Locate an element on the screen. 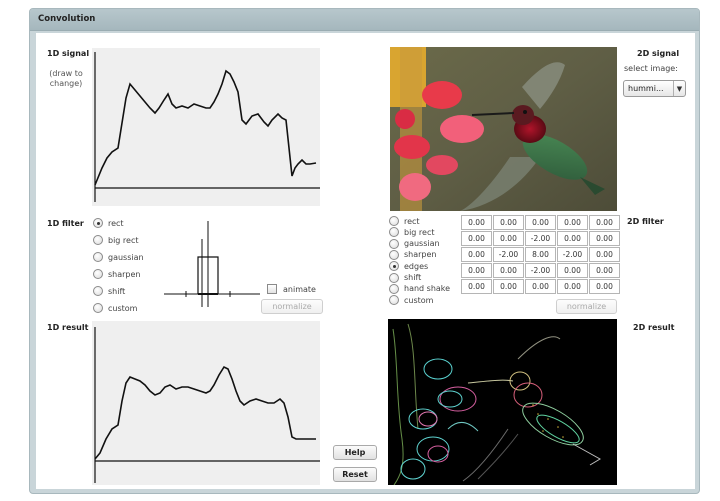 This screenshot has width=720, height=501. filter-2d-label: 2D filter is located at coordinates (645, 221).